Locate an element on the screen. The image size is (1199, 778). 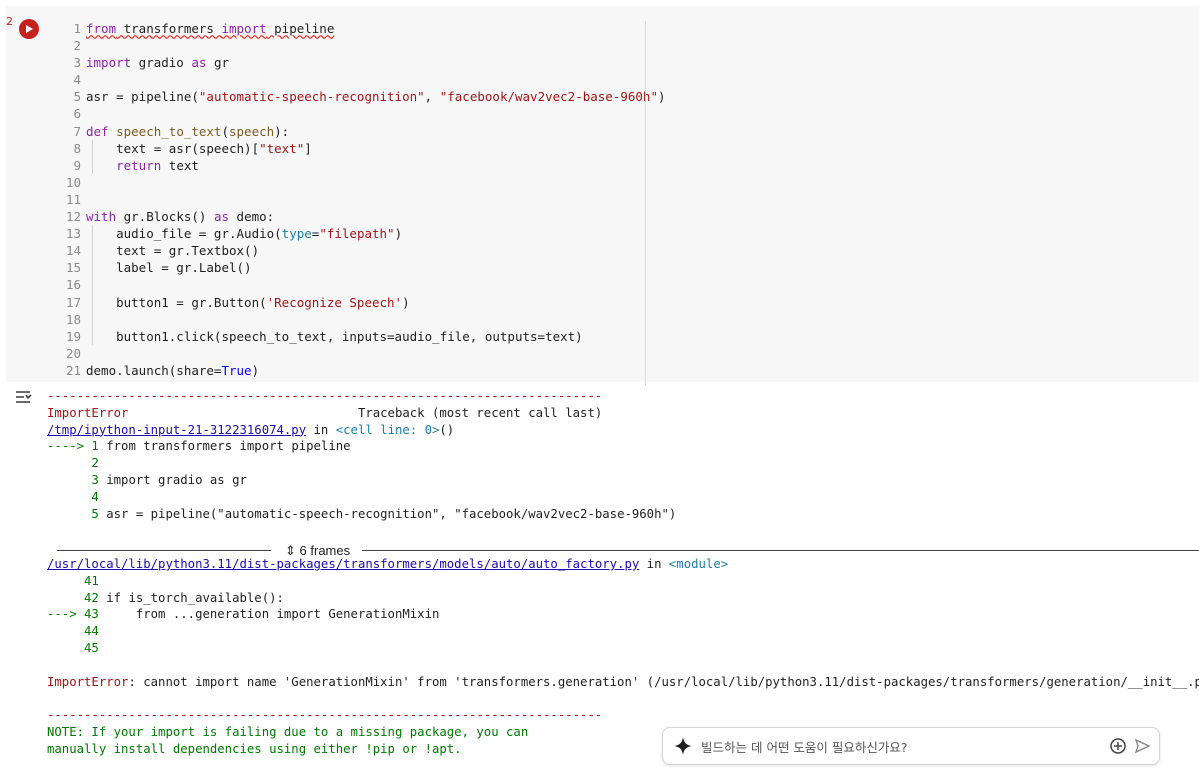
code-line: 18 is located at coordinates (350, 319).